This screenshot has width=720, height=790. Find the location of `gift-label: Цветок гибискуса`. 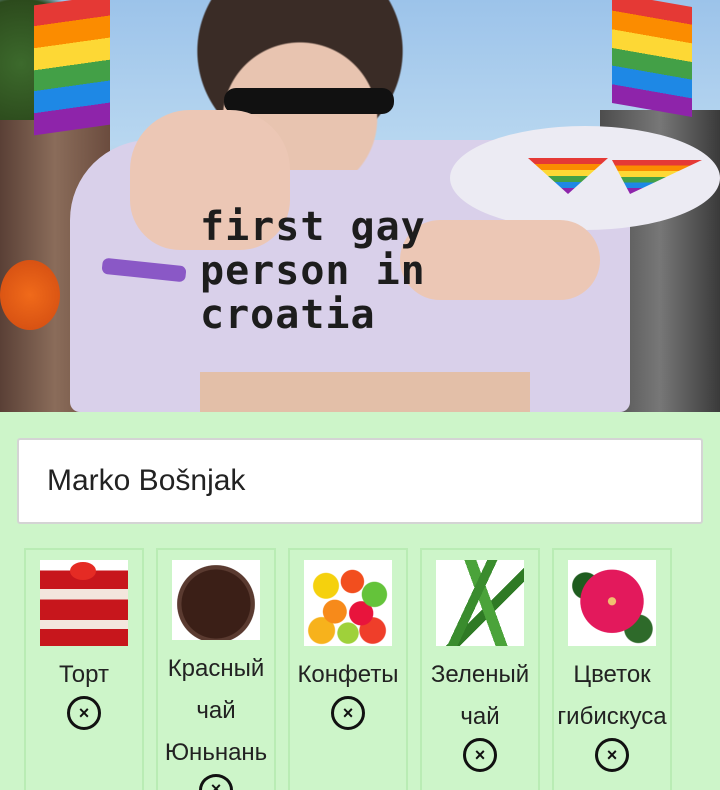

gift-label: Цветок гибискуса is located at coordinates (612, 695).